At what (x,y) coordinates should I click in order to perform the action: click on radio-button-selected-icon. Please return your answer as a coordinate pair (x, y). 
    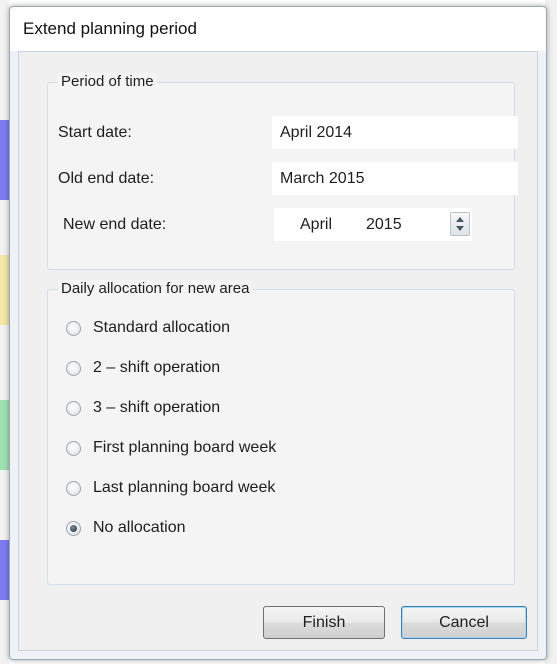
    Looking at the image, I should click on (73, 528).